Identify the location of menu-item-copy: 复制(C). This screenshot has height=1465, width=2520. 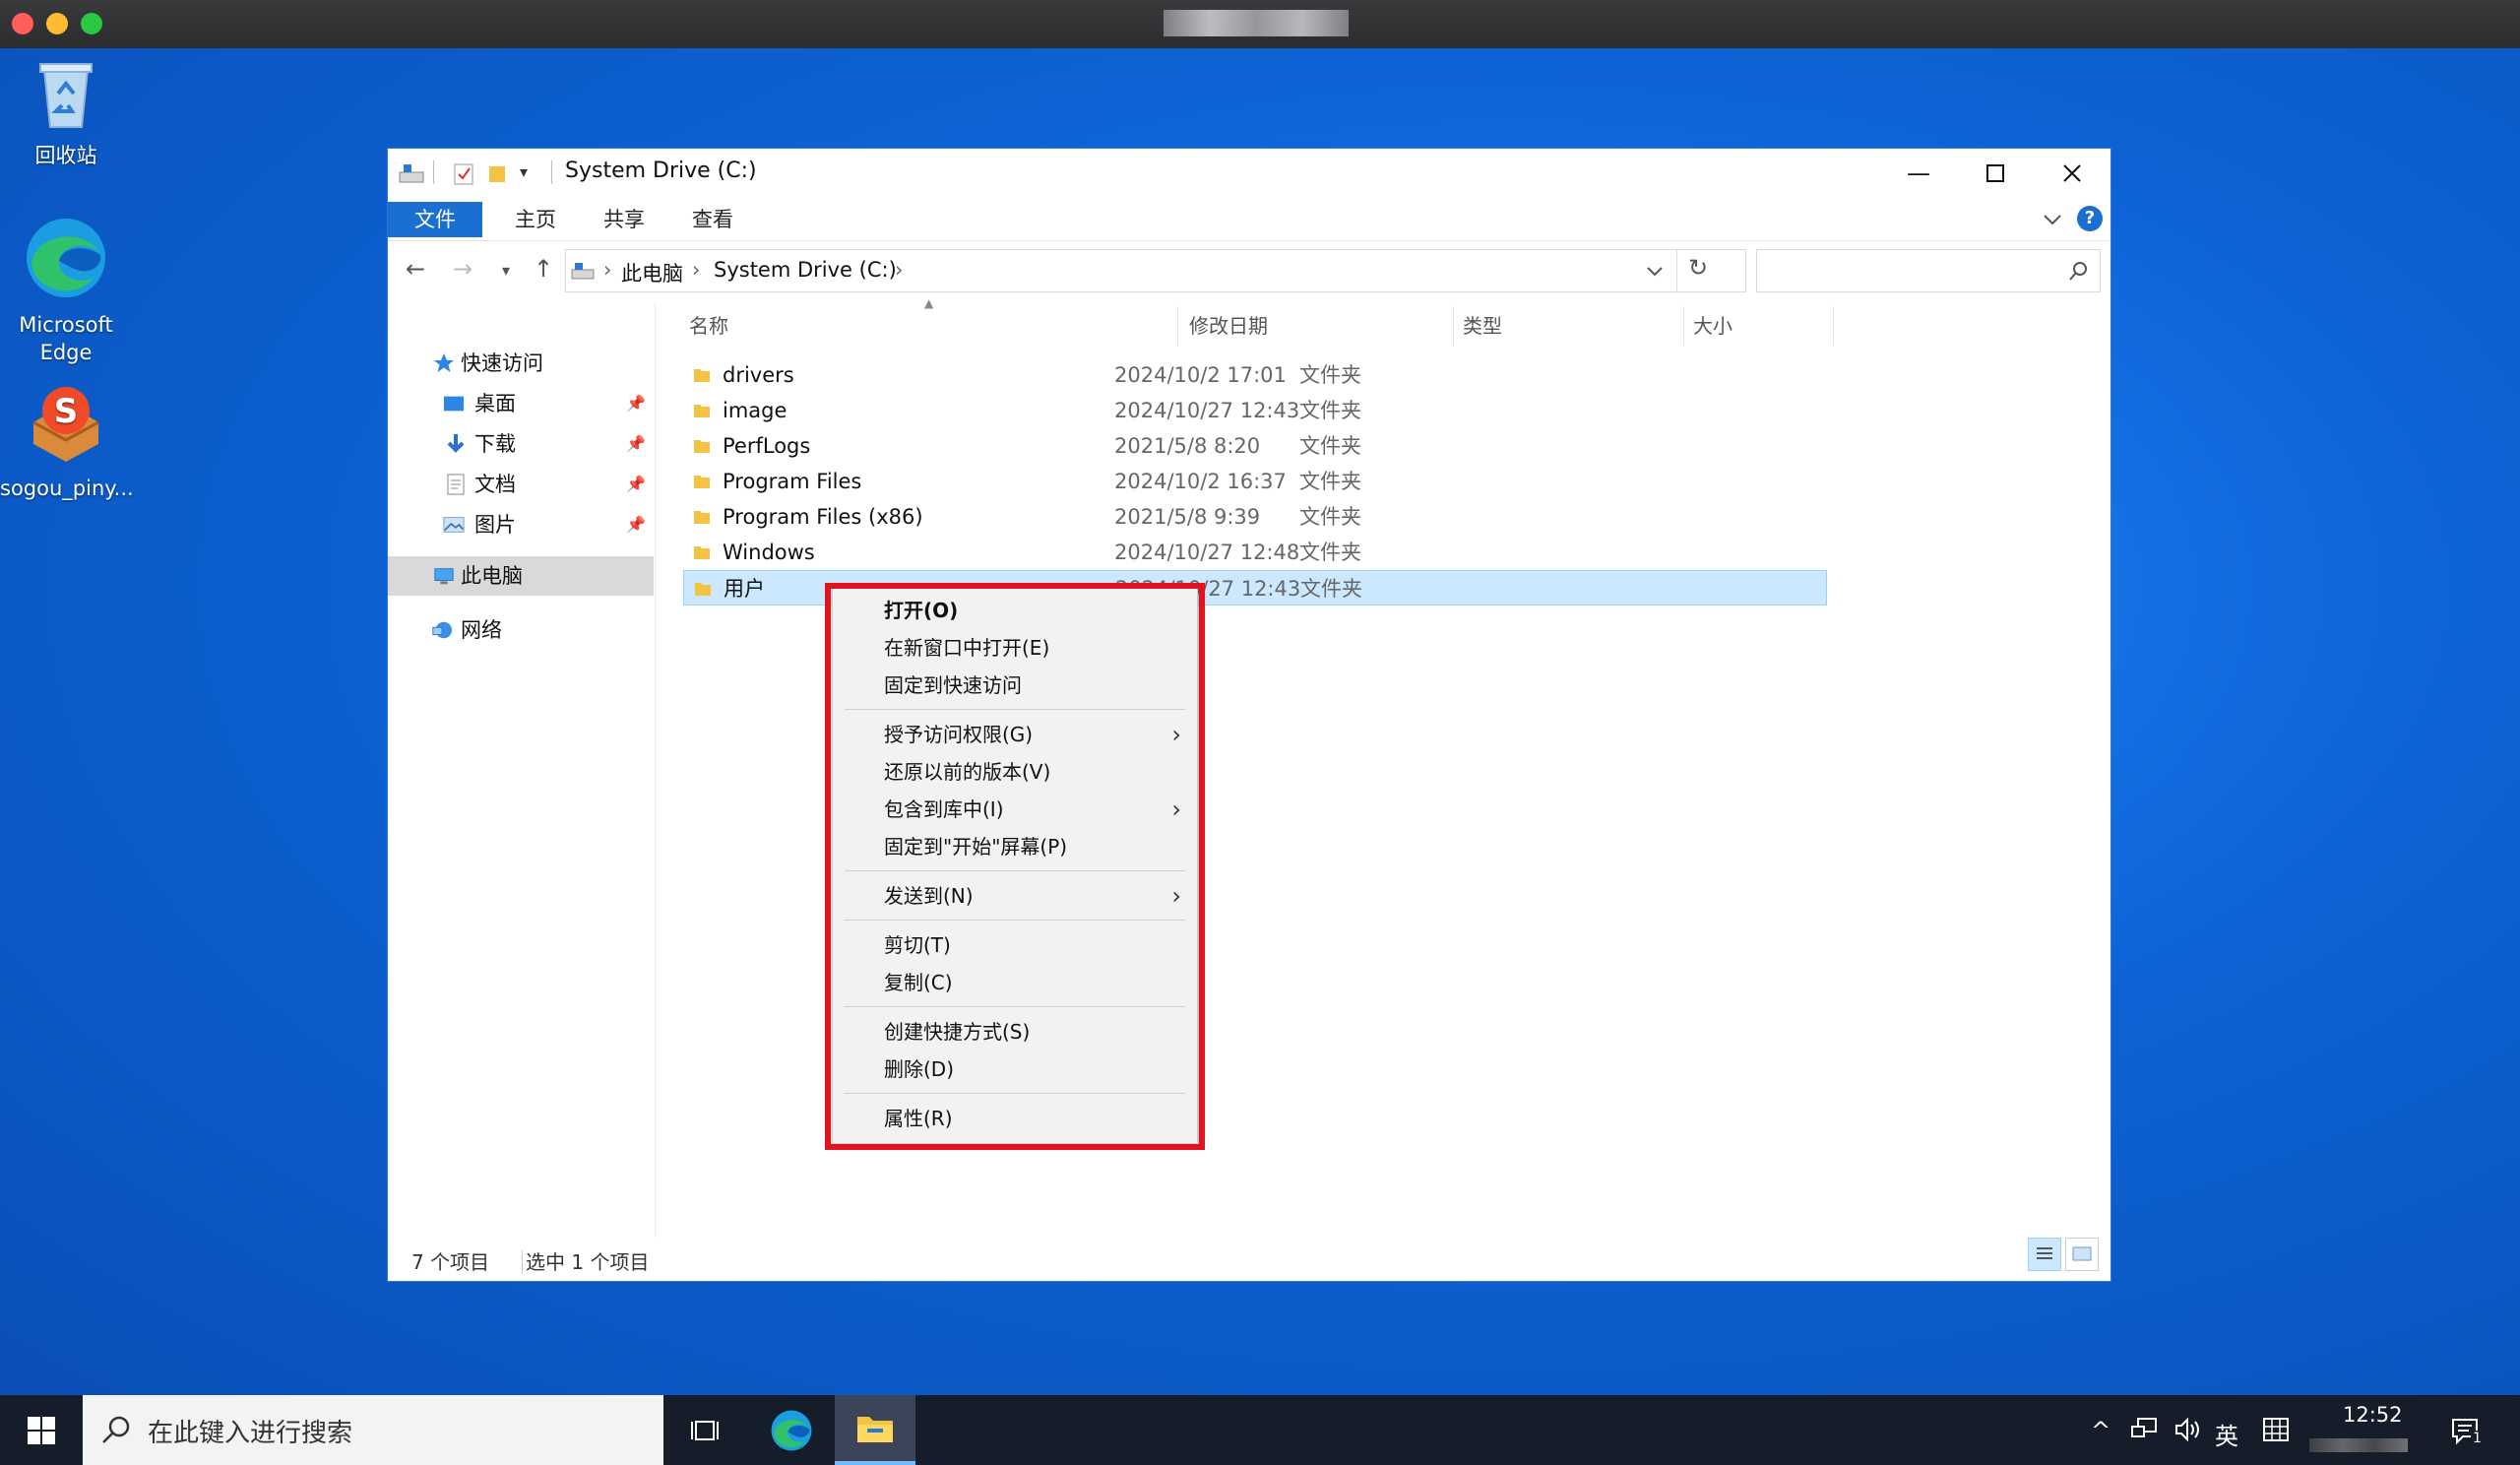
(1015, 983).